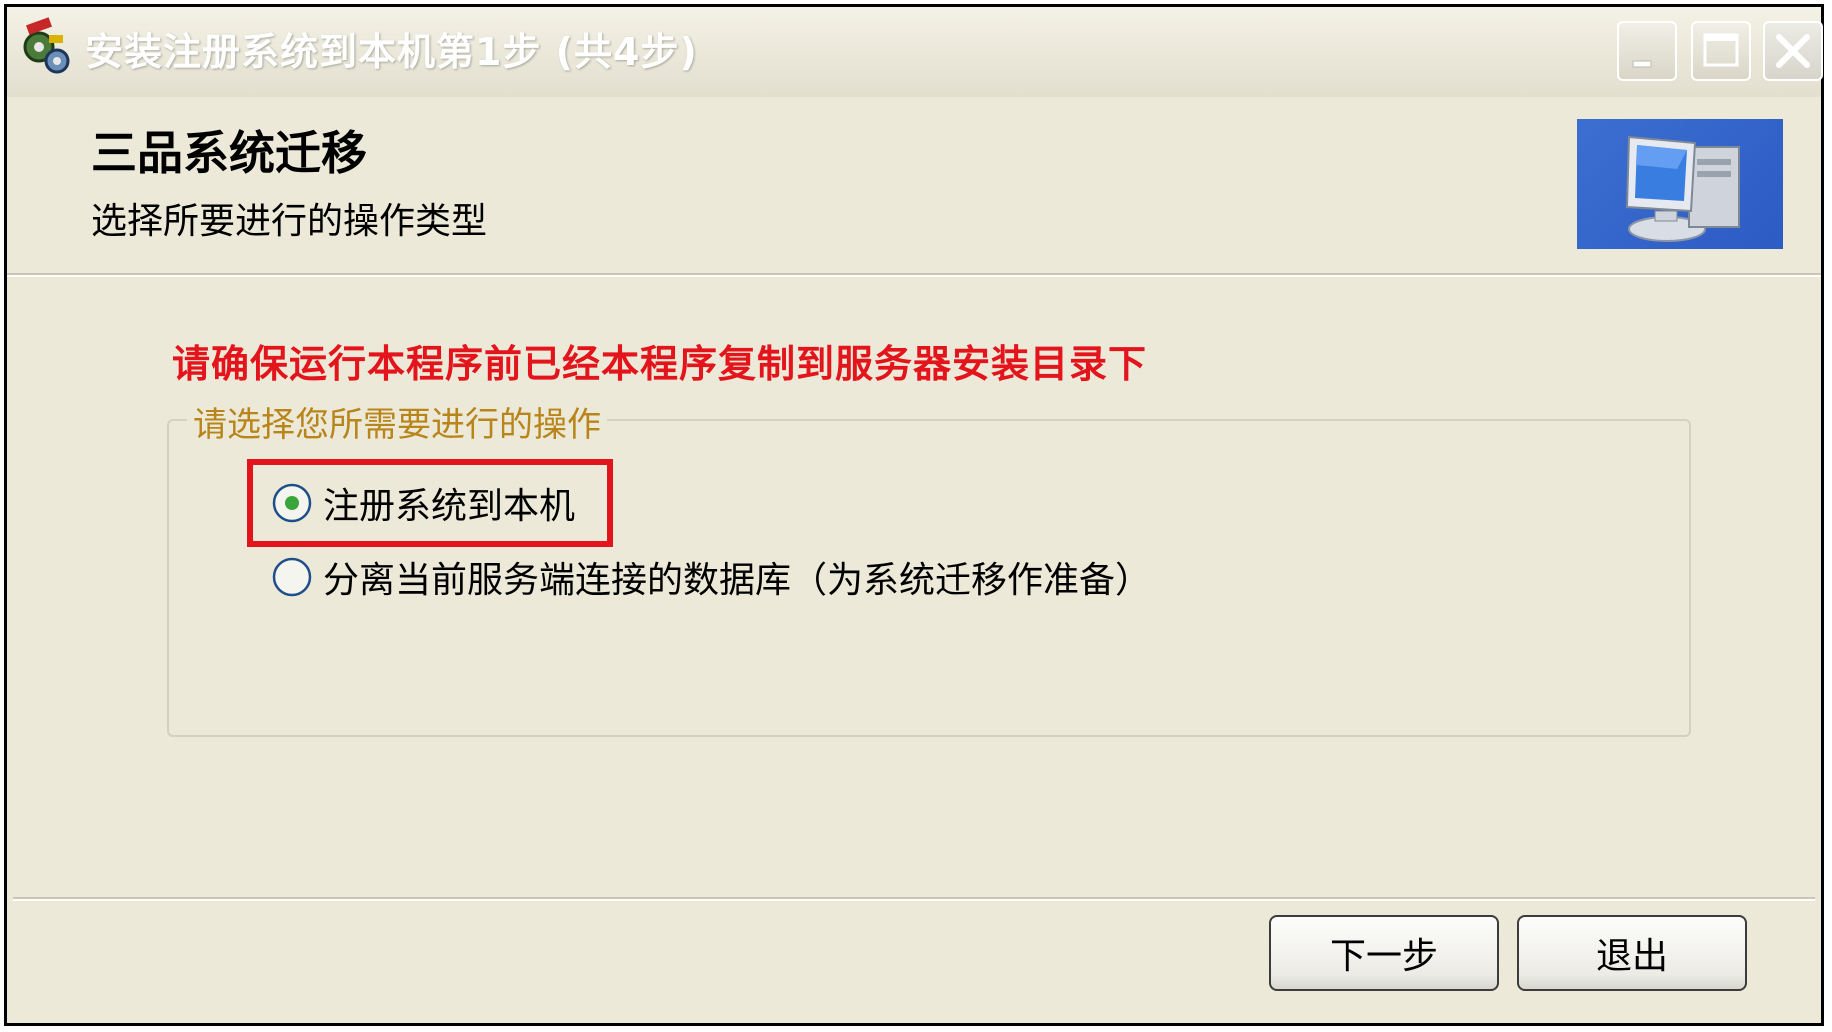 This screenshot has height=1032, width=1832. I want to click on header-divider, so click(914, 276).